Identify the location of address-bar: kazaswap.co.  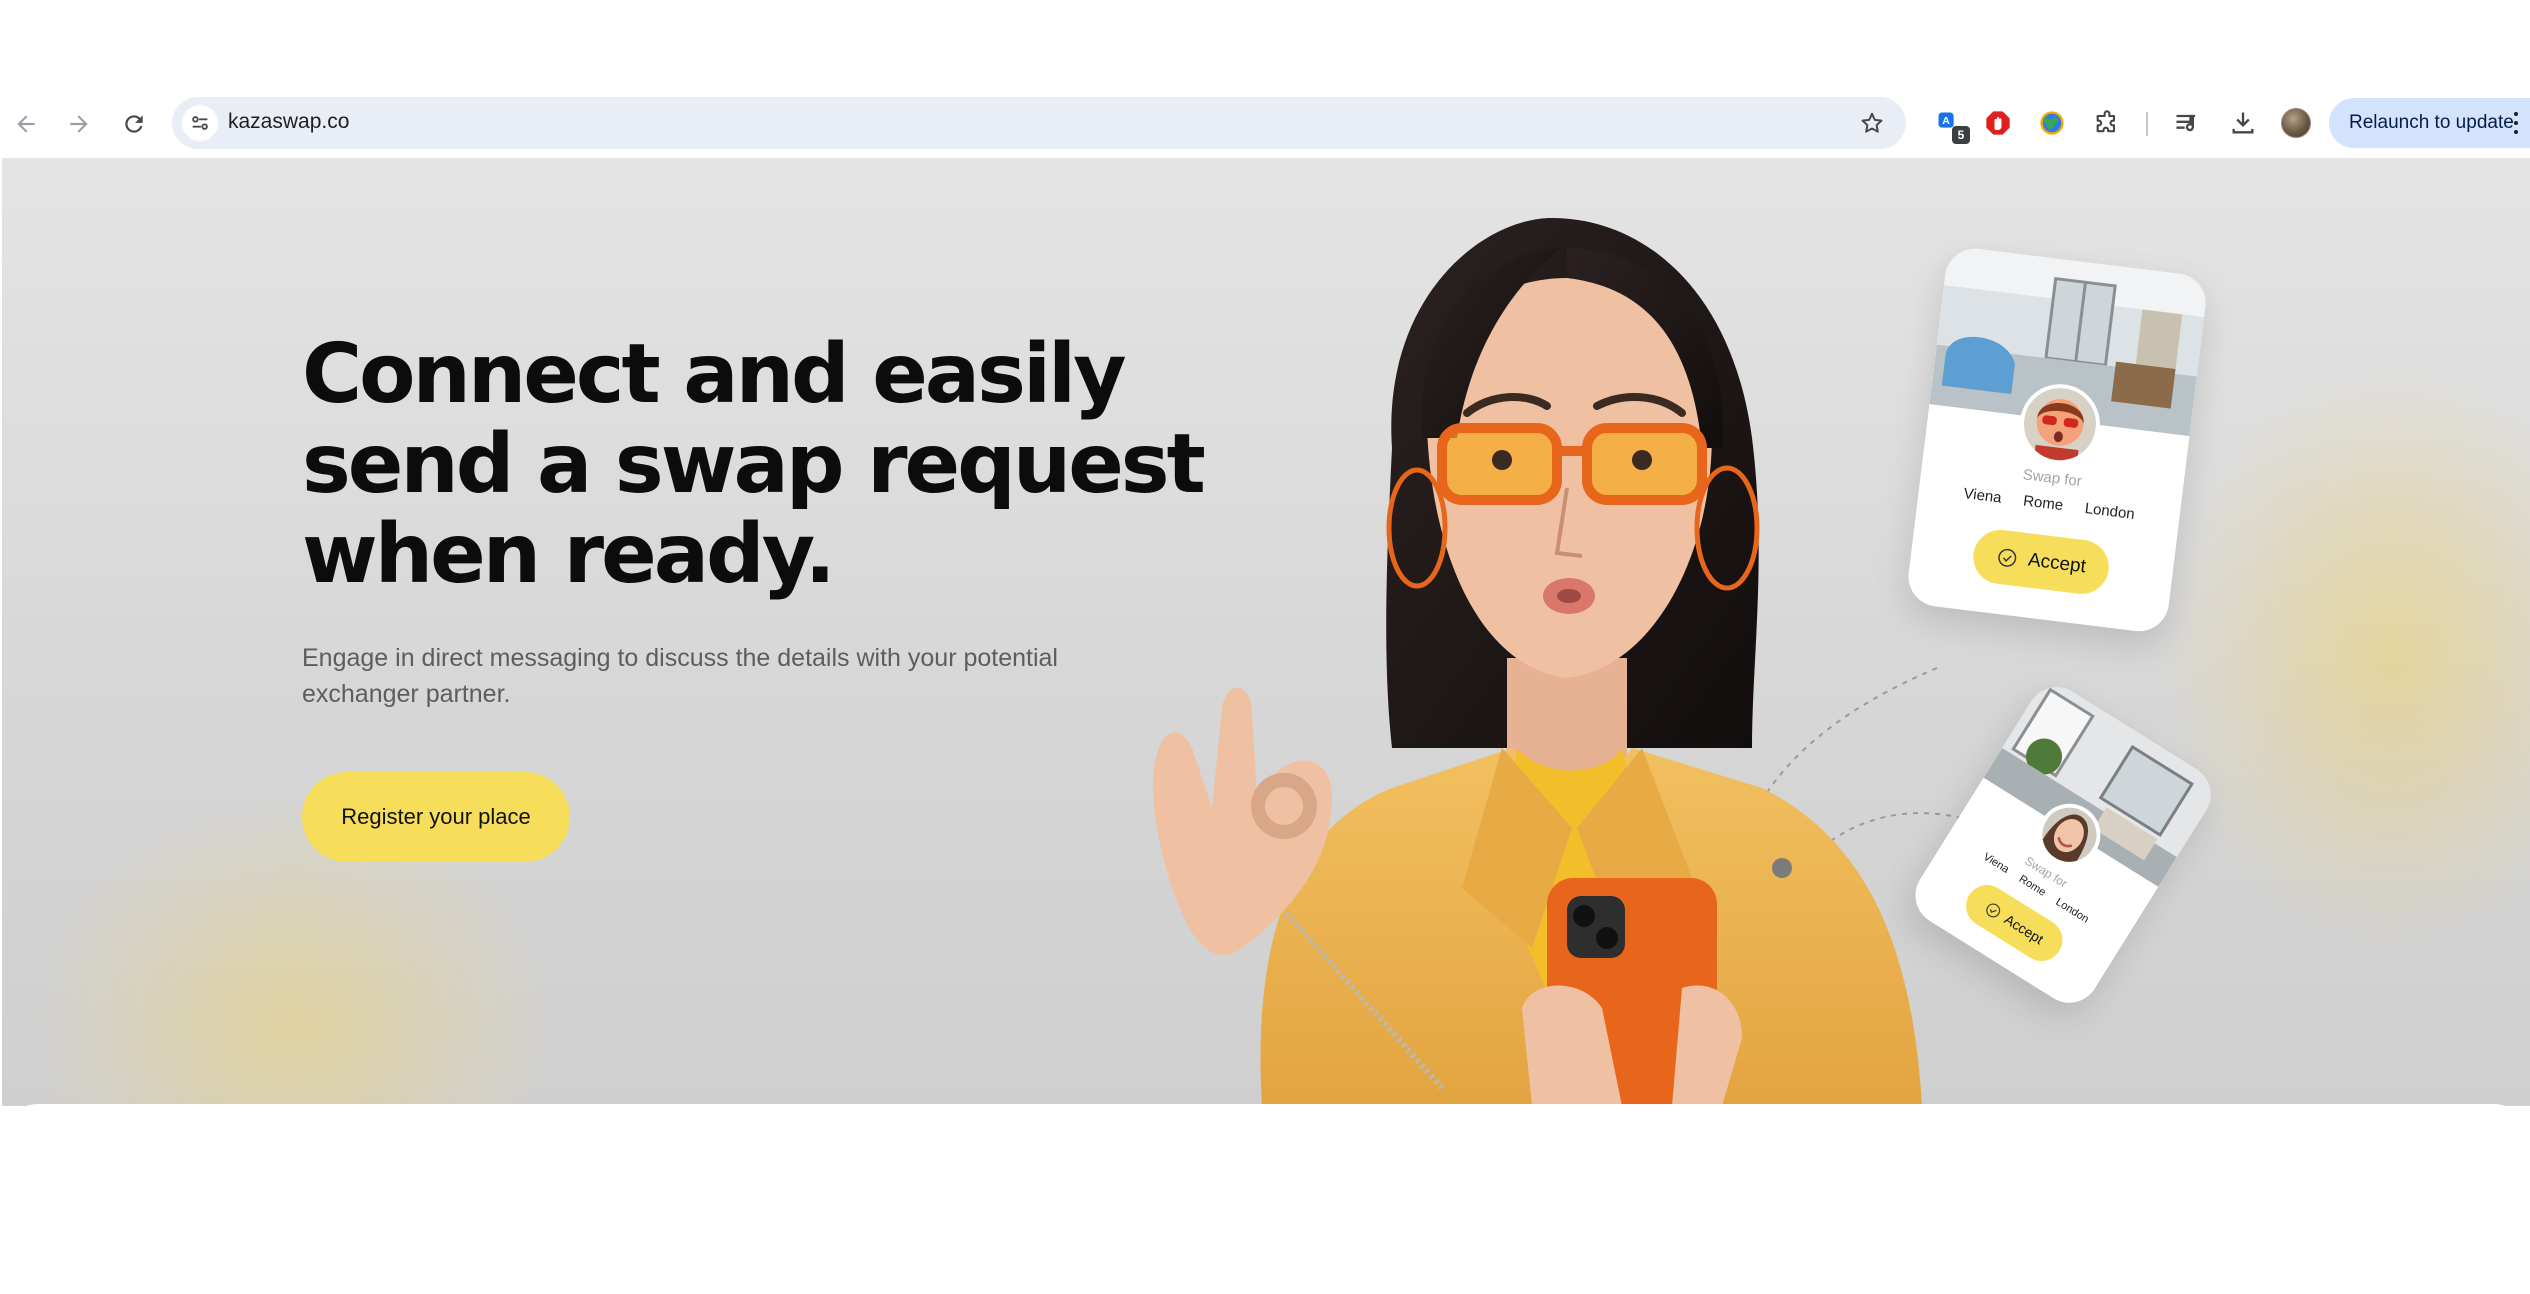
(1039, 123).